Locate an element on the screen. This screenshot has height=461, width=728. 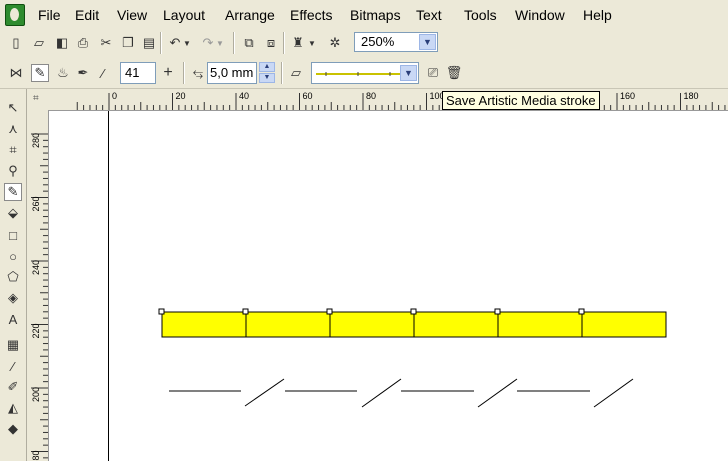
menu-help: Help is located at coordinates (597, 15).